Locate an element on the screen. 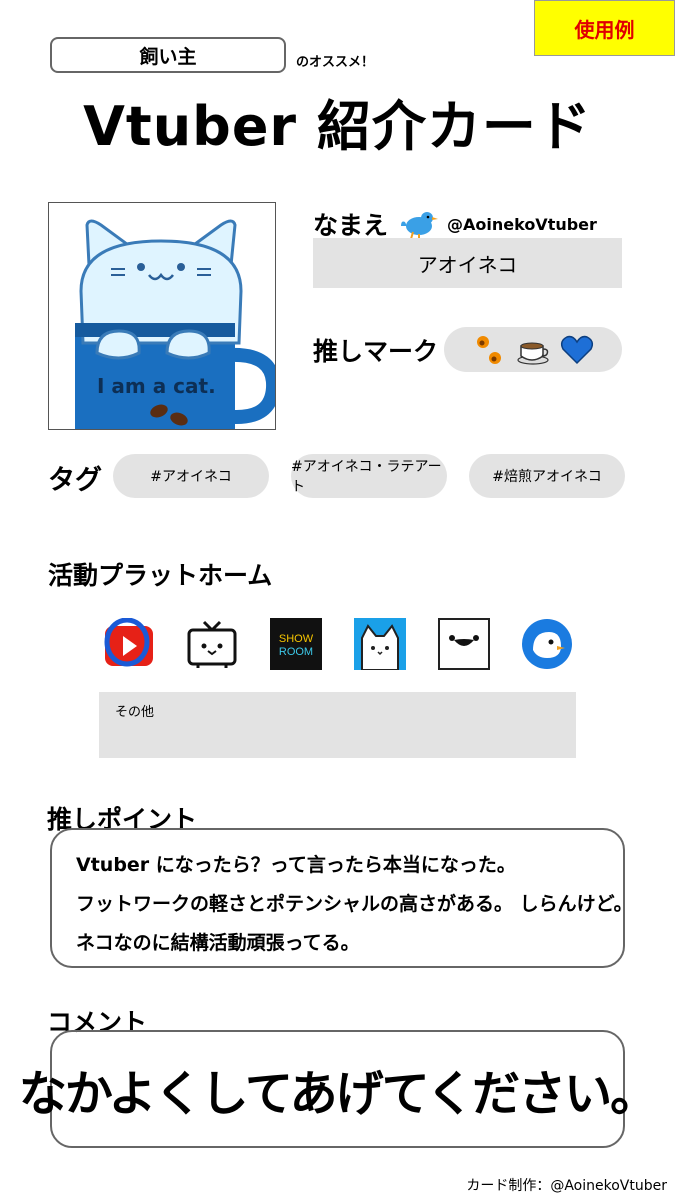  showroom-text-1: SHOW is located at coordinates (296, 639).